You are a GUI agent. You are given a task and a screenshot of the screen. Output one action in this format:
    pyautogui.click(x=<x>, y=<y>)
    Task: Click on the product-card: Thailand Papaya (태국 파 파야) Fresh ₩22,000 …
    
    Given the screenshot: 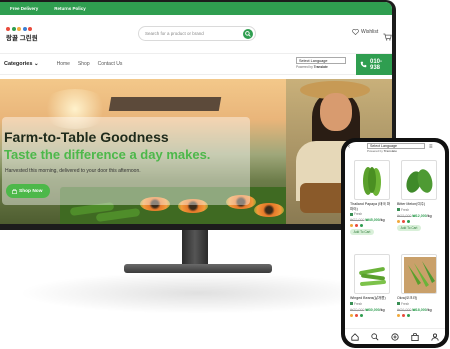 What is the action you would take?
    pyautogui.click(x=373, y=198)
    